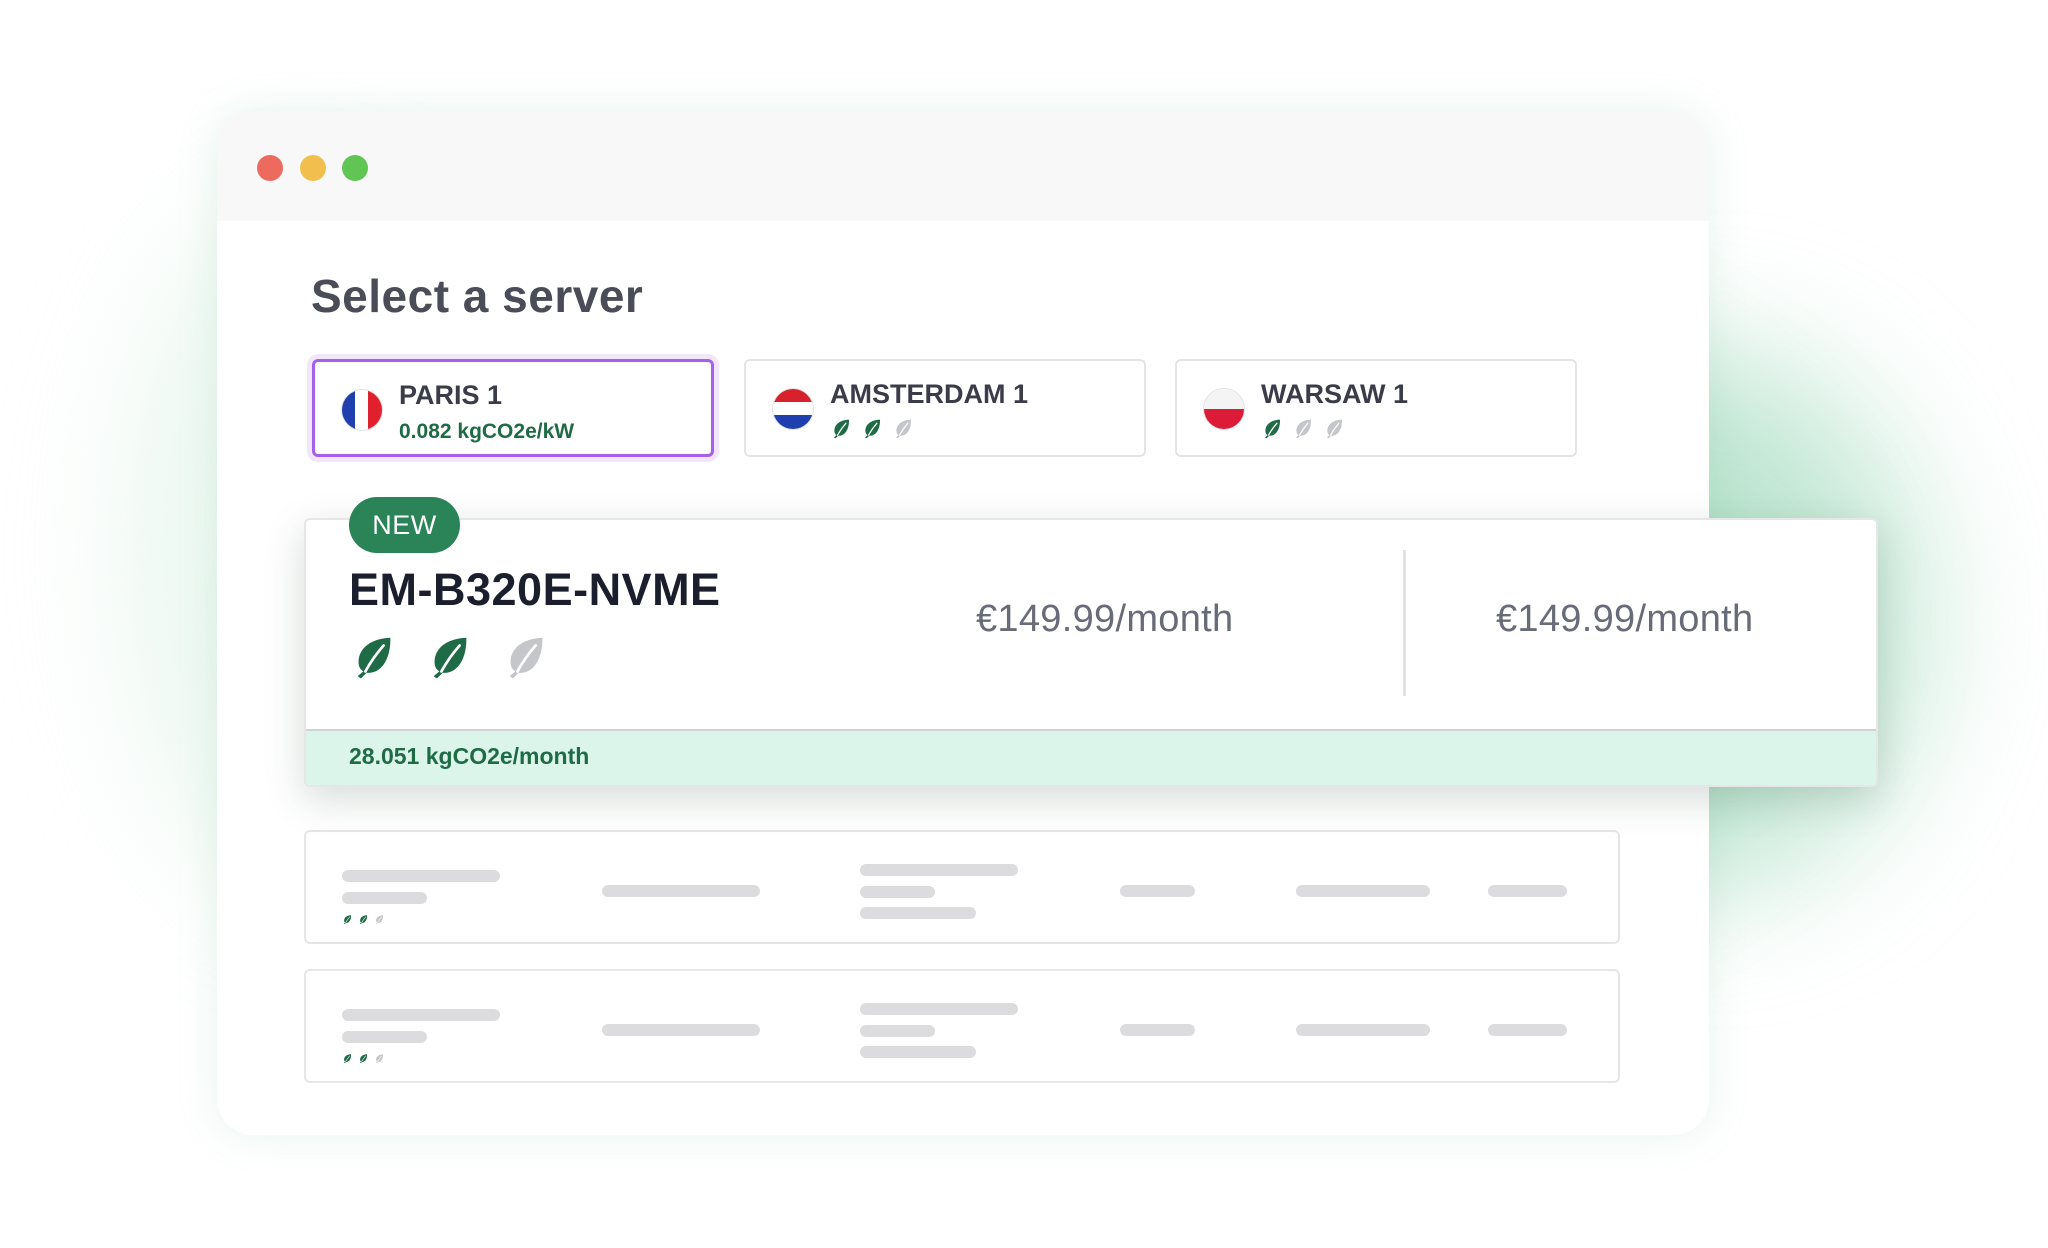 The width and height of the screenshot is (2048, 1248). I want to click on region-name: PARIS 1, so click(451, 395).